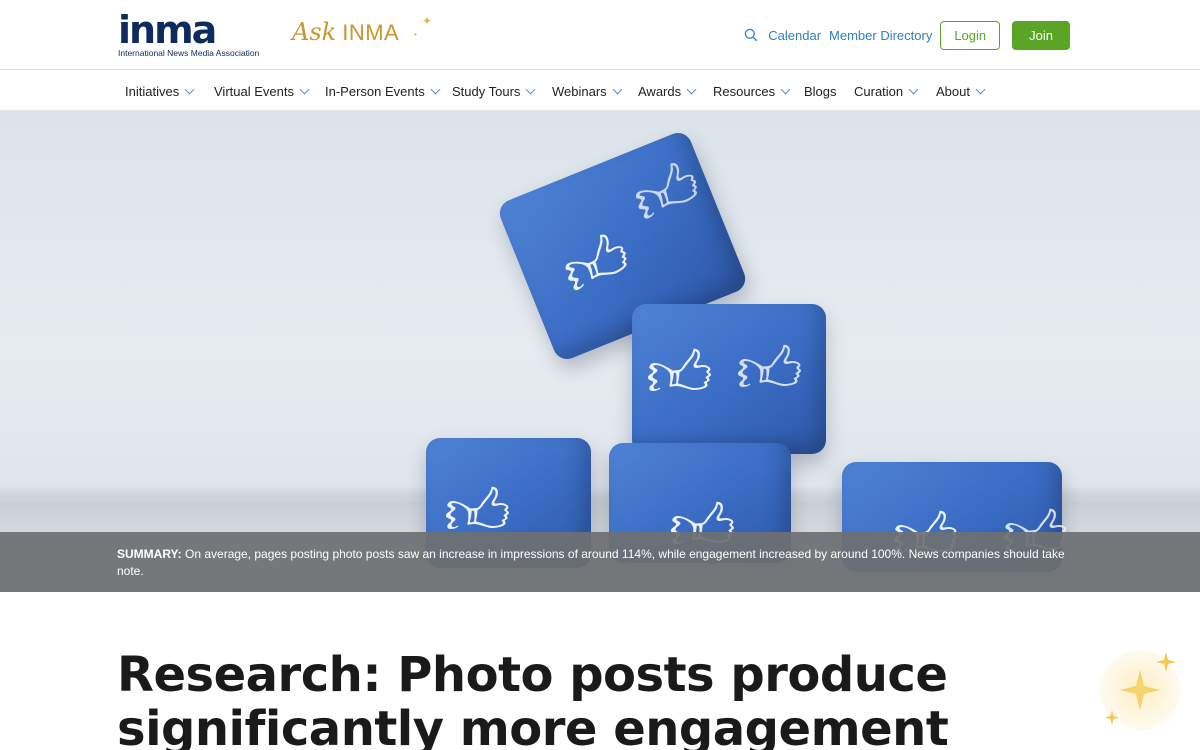 The width and height of the screenshot is (1200, 750). What do you see at coordinates (1140, 690) in the screenshot?
I see `sparkle-glow` at bounding box center [1140, 690].